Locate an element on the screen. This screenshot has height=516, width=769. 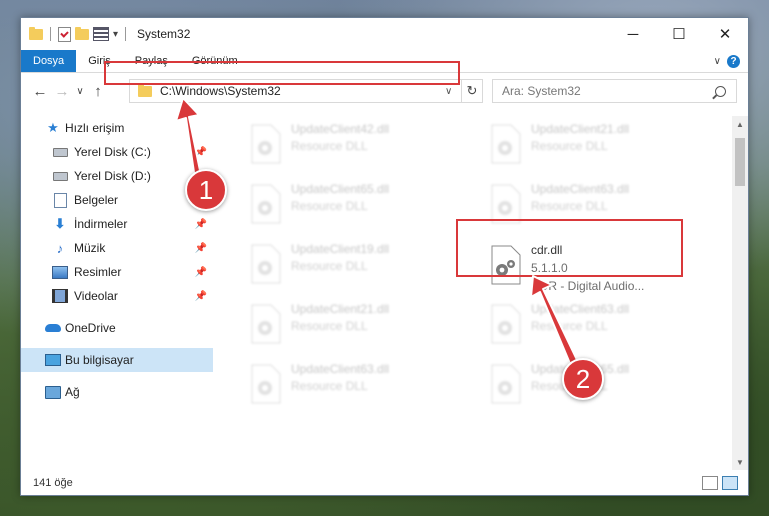
callout-badge-2: 2 is located at coordinates (583, 379).